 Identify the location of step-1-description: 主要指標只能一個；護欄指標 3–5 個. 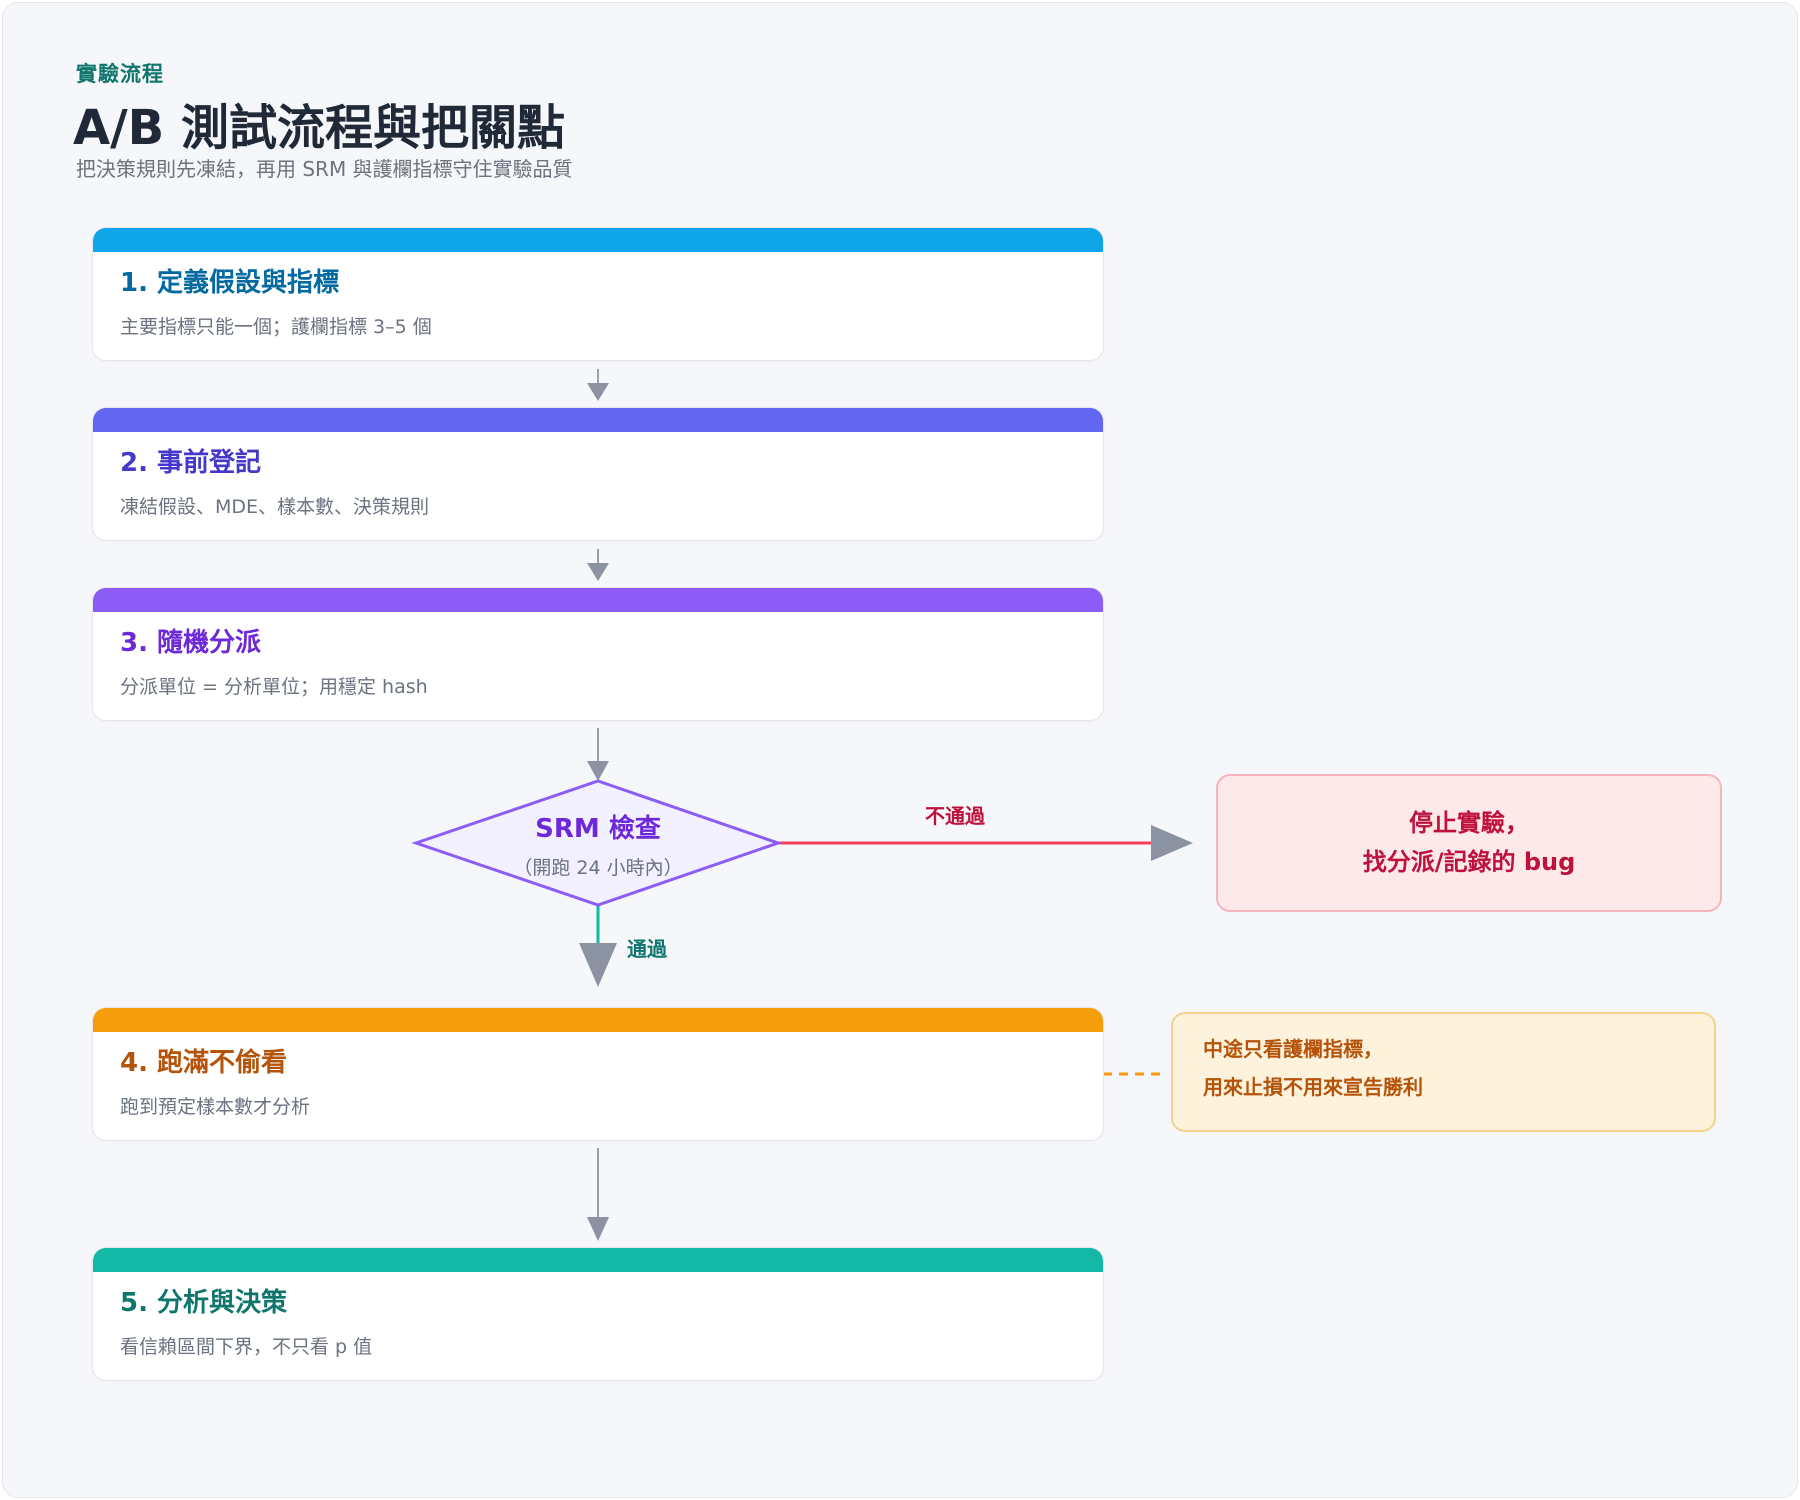
(276, 327).